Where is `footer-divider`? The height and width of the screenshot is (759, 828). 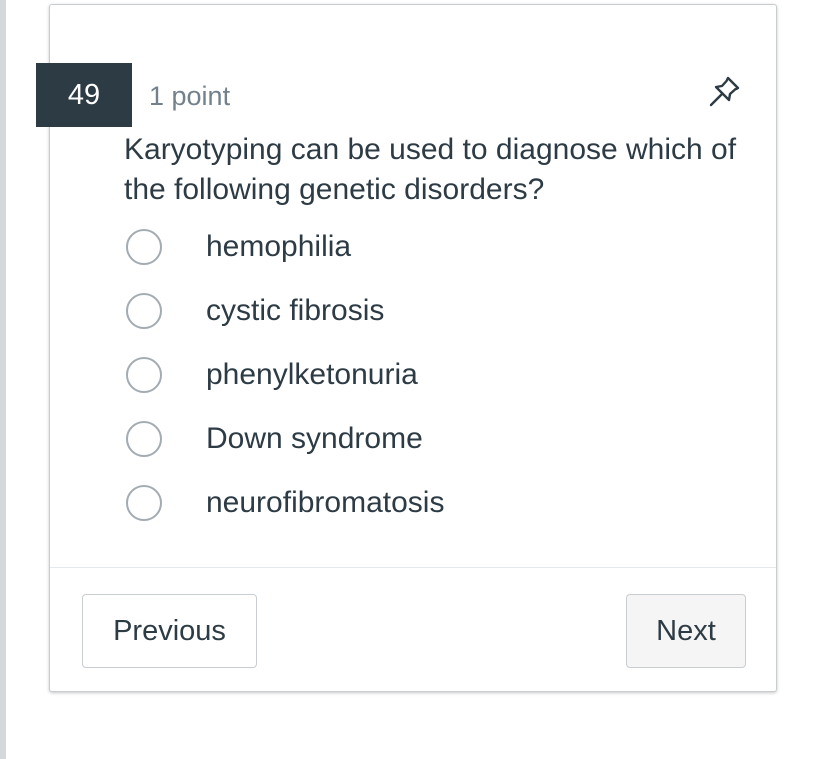 footer-divider is located at coordinates (413, 567).